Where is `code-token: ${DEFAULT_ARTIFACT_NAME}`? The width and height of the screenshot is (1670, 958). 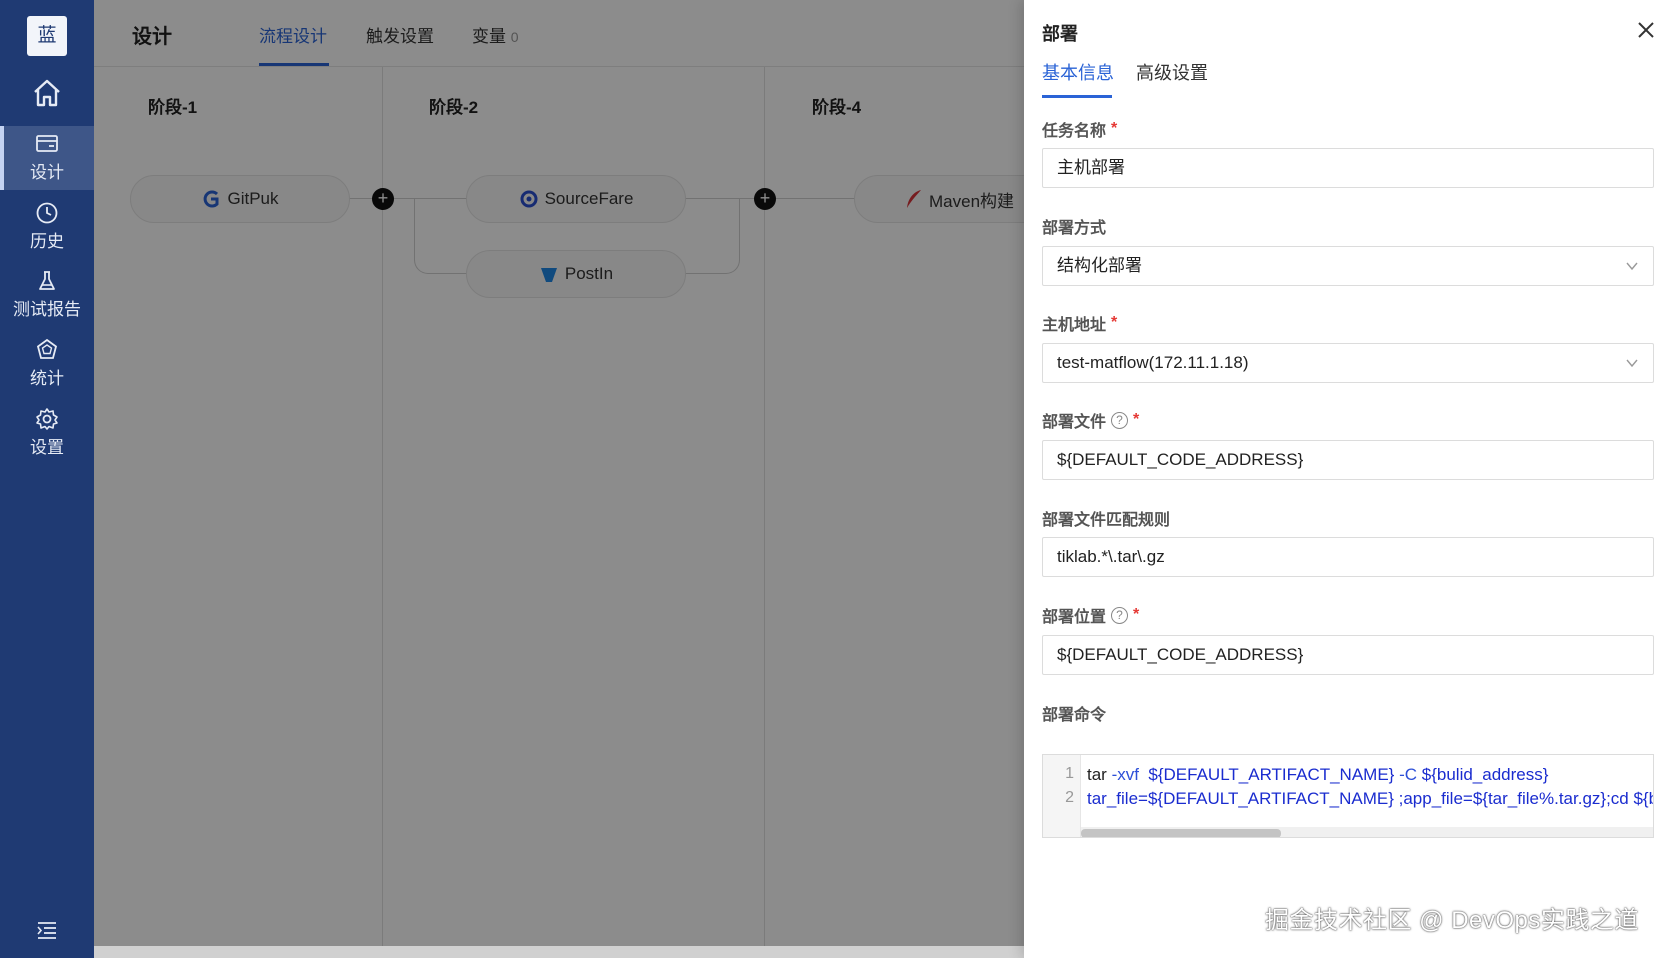
code-token: ${DEFAULT_ARTIFACT_NAME} is located at coordinates (1269, 774).